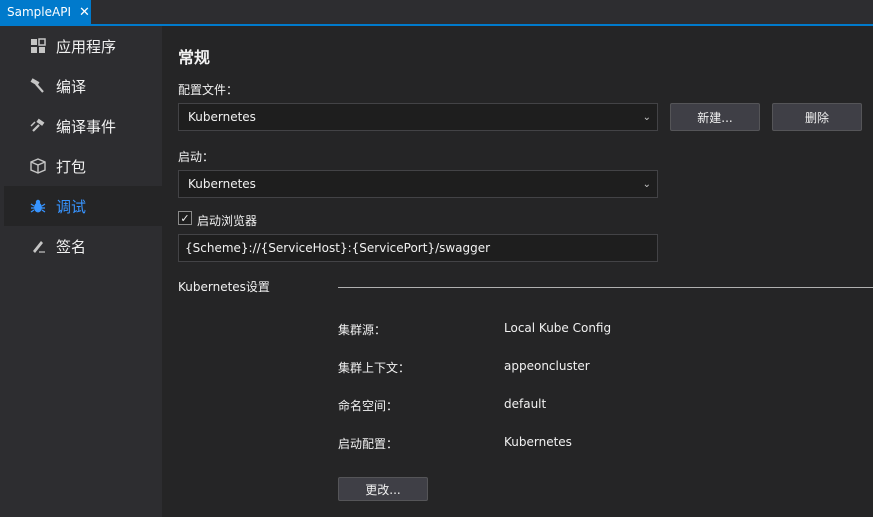 This screenshot has width=873, height=517. I want to click on close-icon: ✕, so click(84, 12).